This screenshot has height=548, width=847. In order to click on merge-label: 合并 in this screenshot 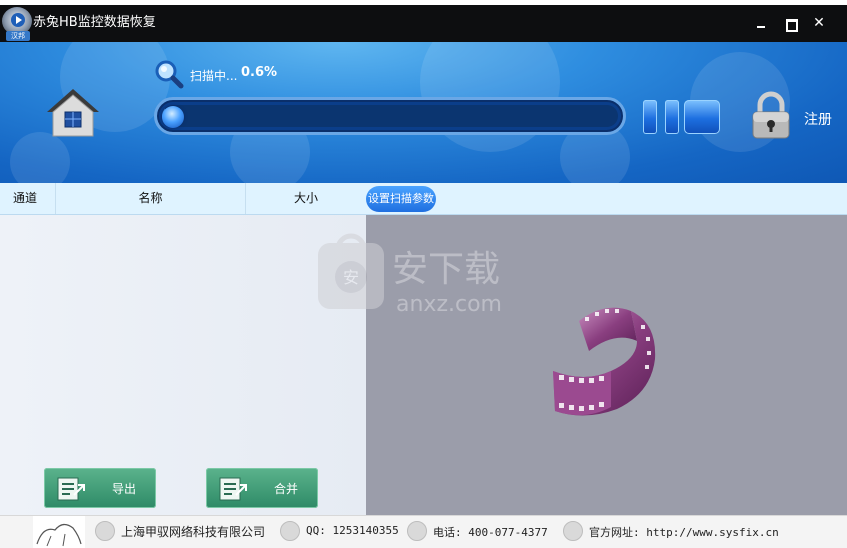, I will do `click(285, 489)`.